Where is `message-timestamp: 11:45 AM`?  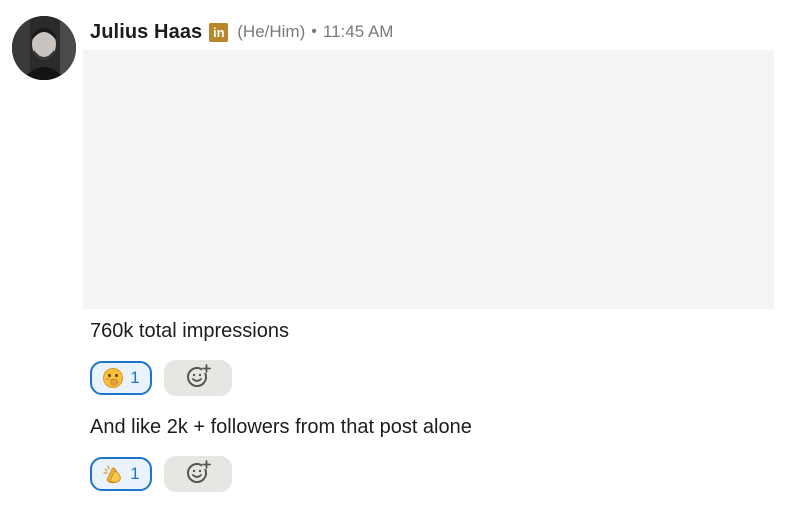
message-timestamp: 11:45 AM is located at coordinates (358, 32).